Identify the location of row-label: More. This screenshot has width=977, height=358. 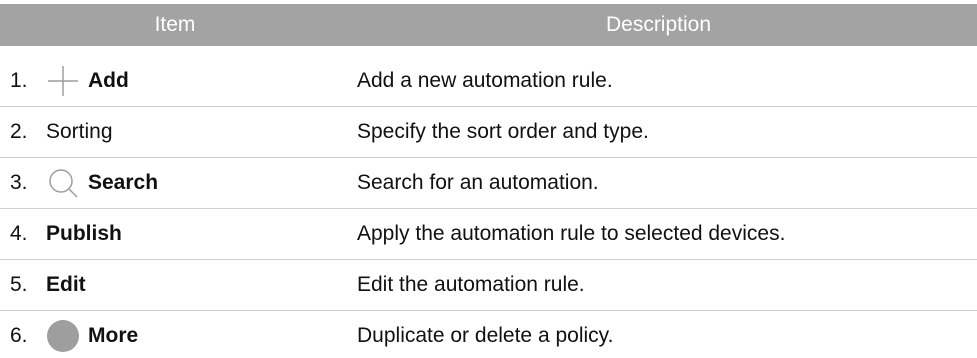
(113, 335).